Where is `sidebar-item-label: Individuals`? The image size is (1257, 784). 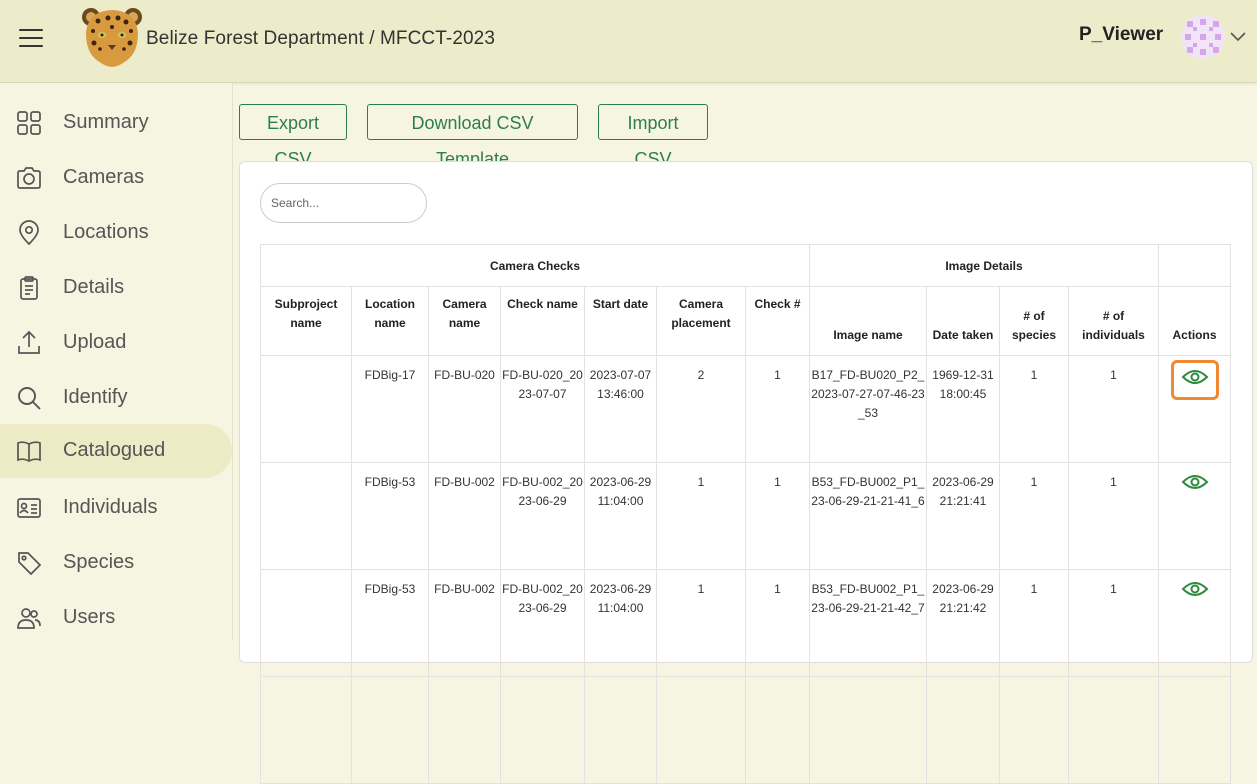 sidebar-item-label: Individuals is located at coordinates (110, 507).